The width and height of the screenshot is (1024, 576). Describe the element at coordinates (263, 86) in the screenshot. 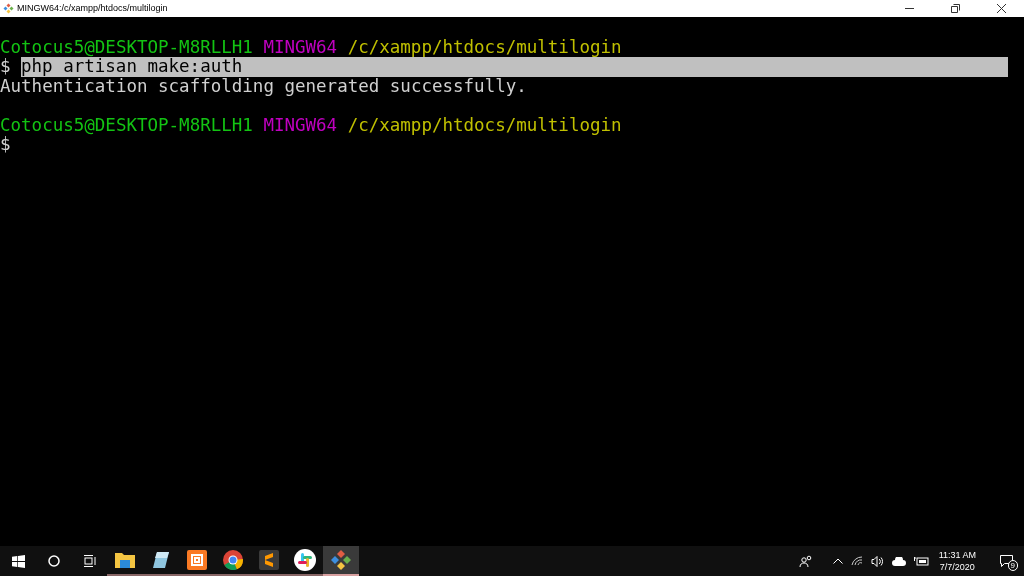

I see `output-text: Authentication scaffolding generated successfully.` at that location.